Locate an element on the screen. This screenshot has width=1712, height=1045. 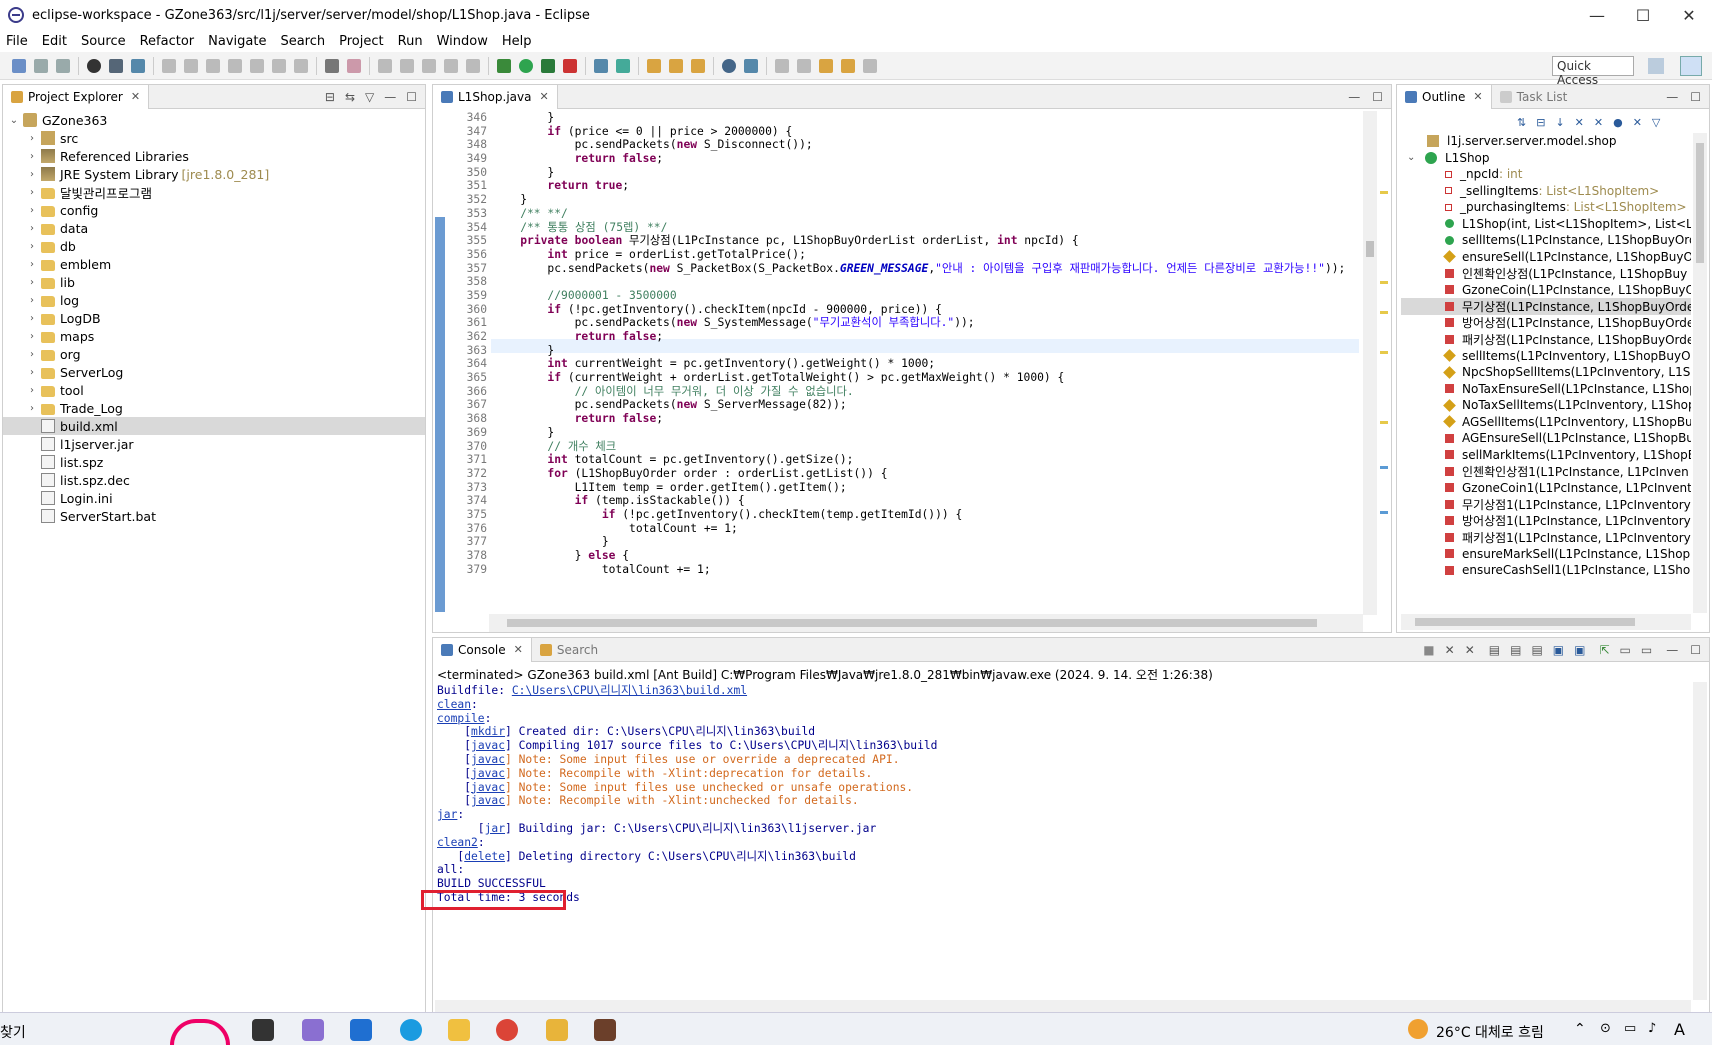
outline-class: ⌄ L1Shop is located at coordinates (1546, 158).